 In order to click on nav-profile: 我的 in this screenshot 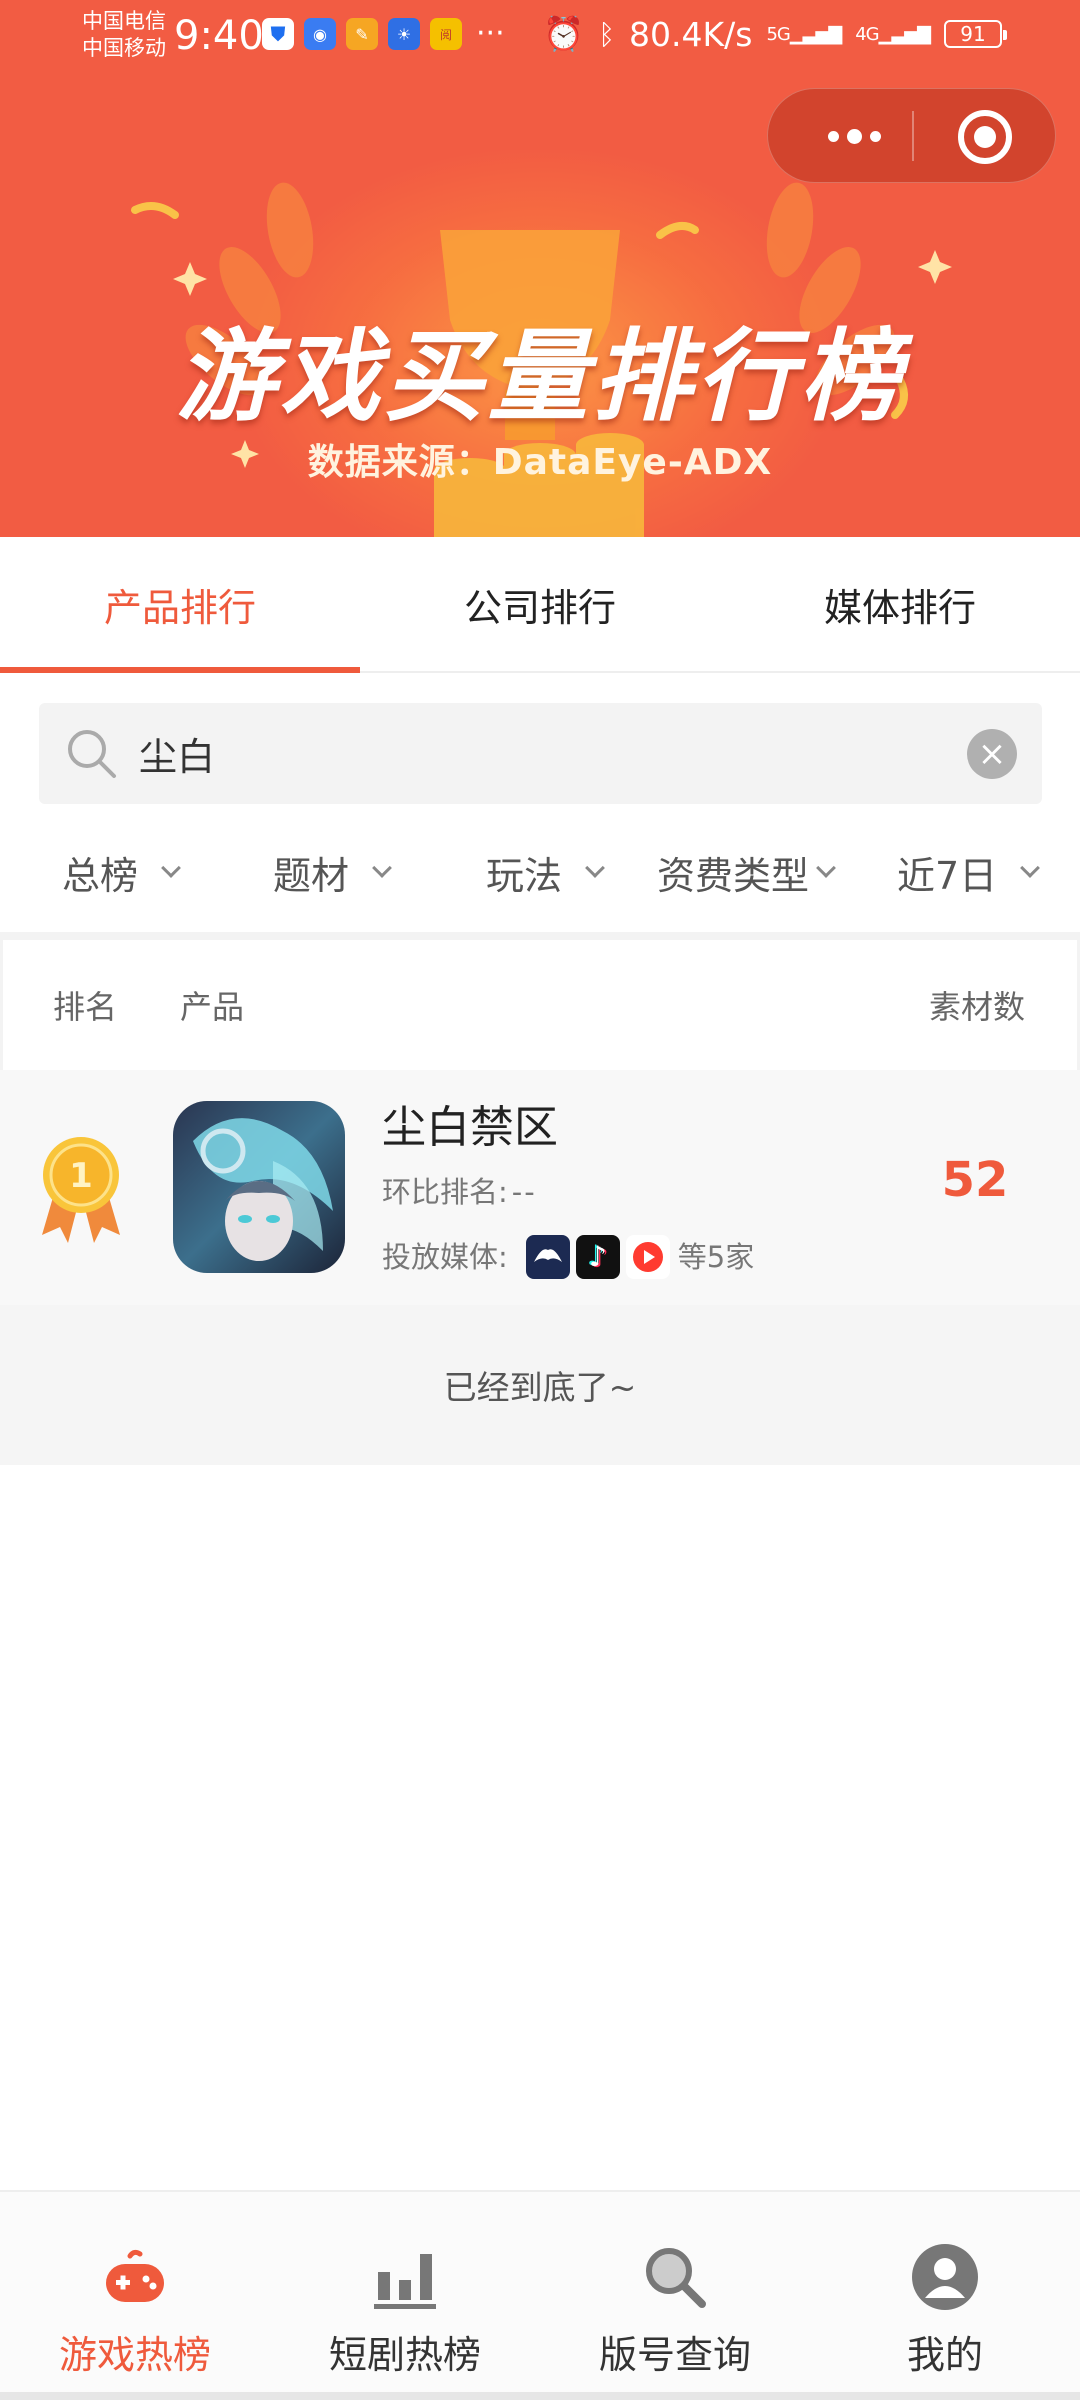, I will do `click(945, 2296)`.